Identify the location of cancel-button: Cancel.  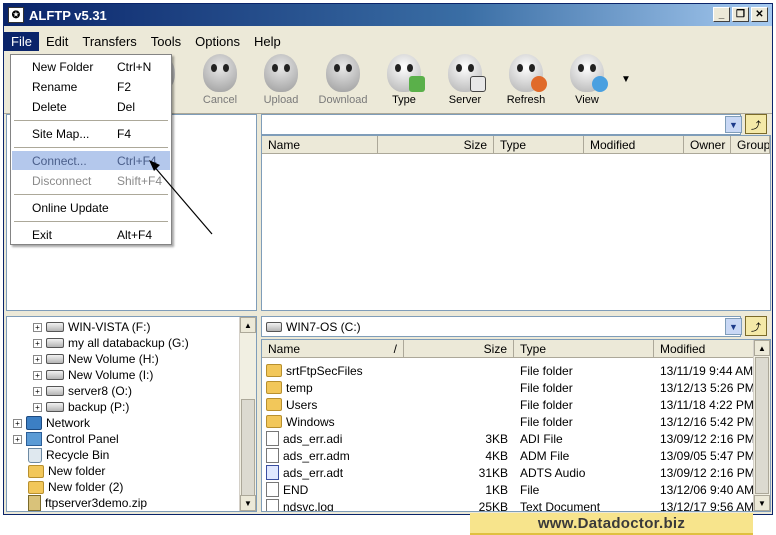
(220, 82).